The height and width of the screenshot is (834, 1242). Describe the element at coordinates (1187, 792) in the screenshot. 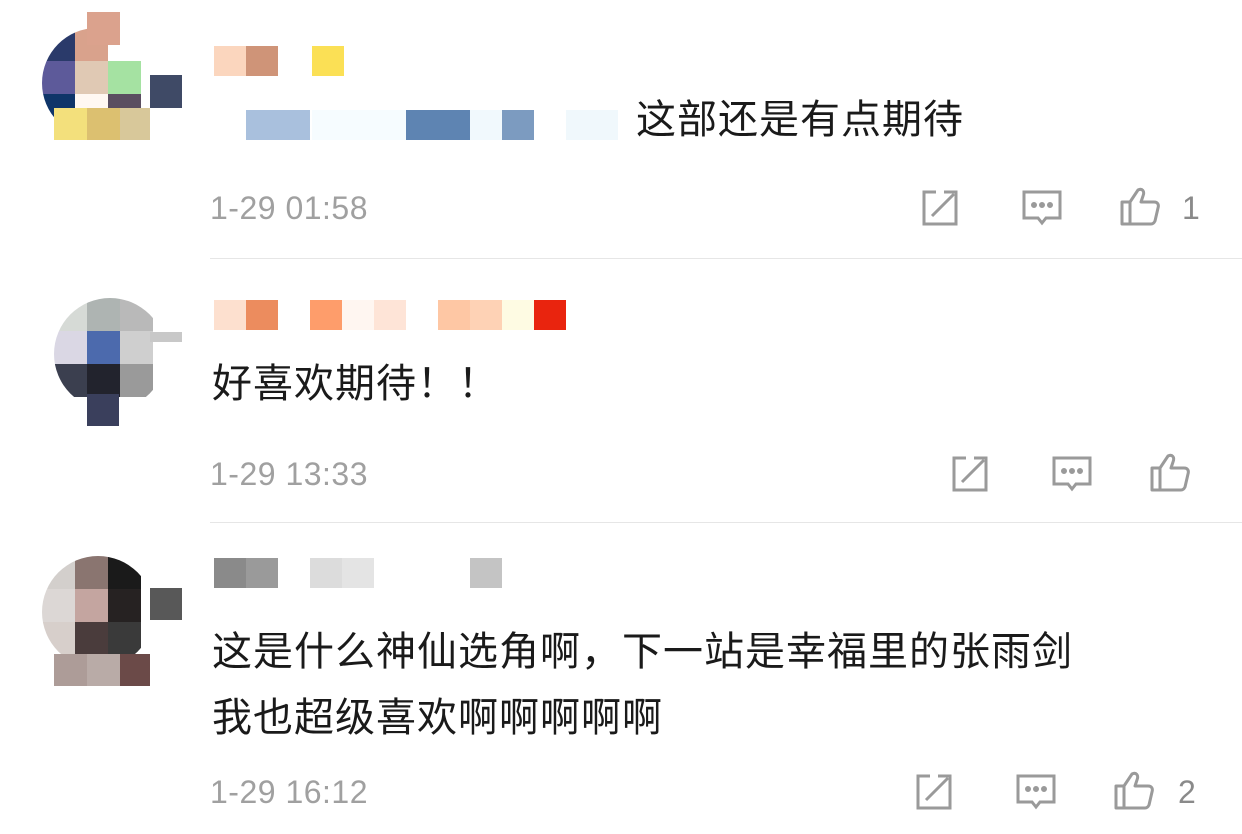

I see `like-count: 2` at that location.